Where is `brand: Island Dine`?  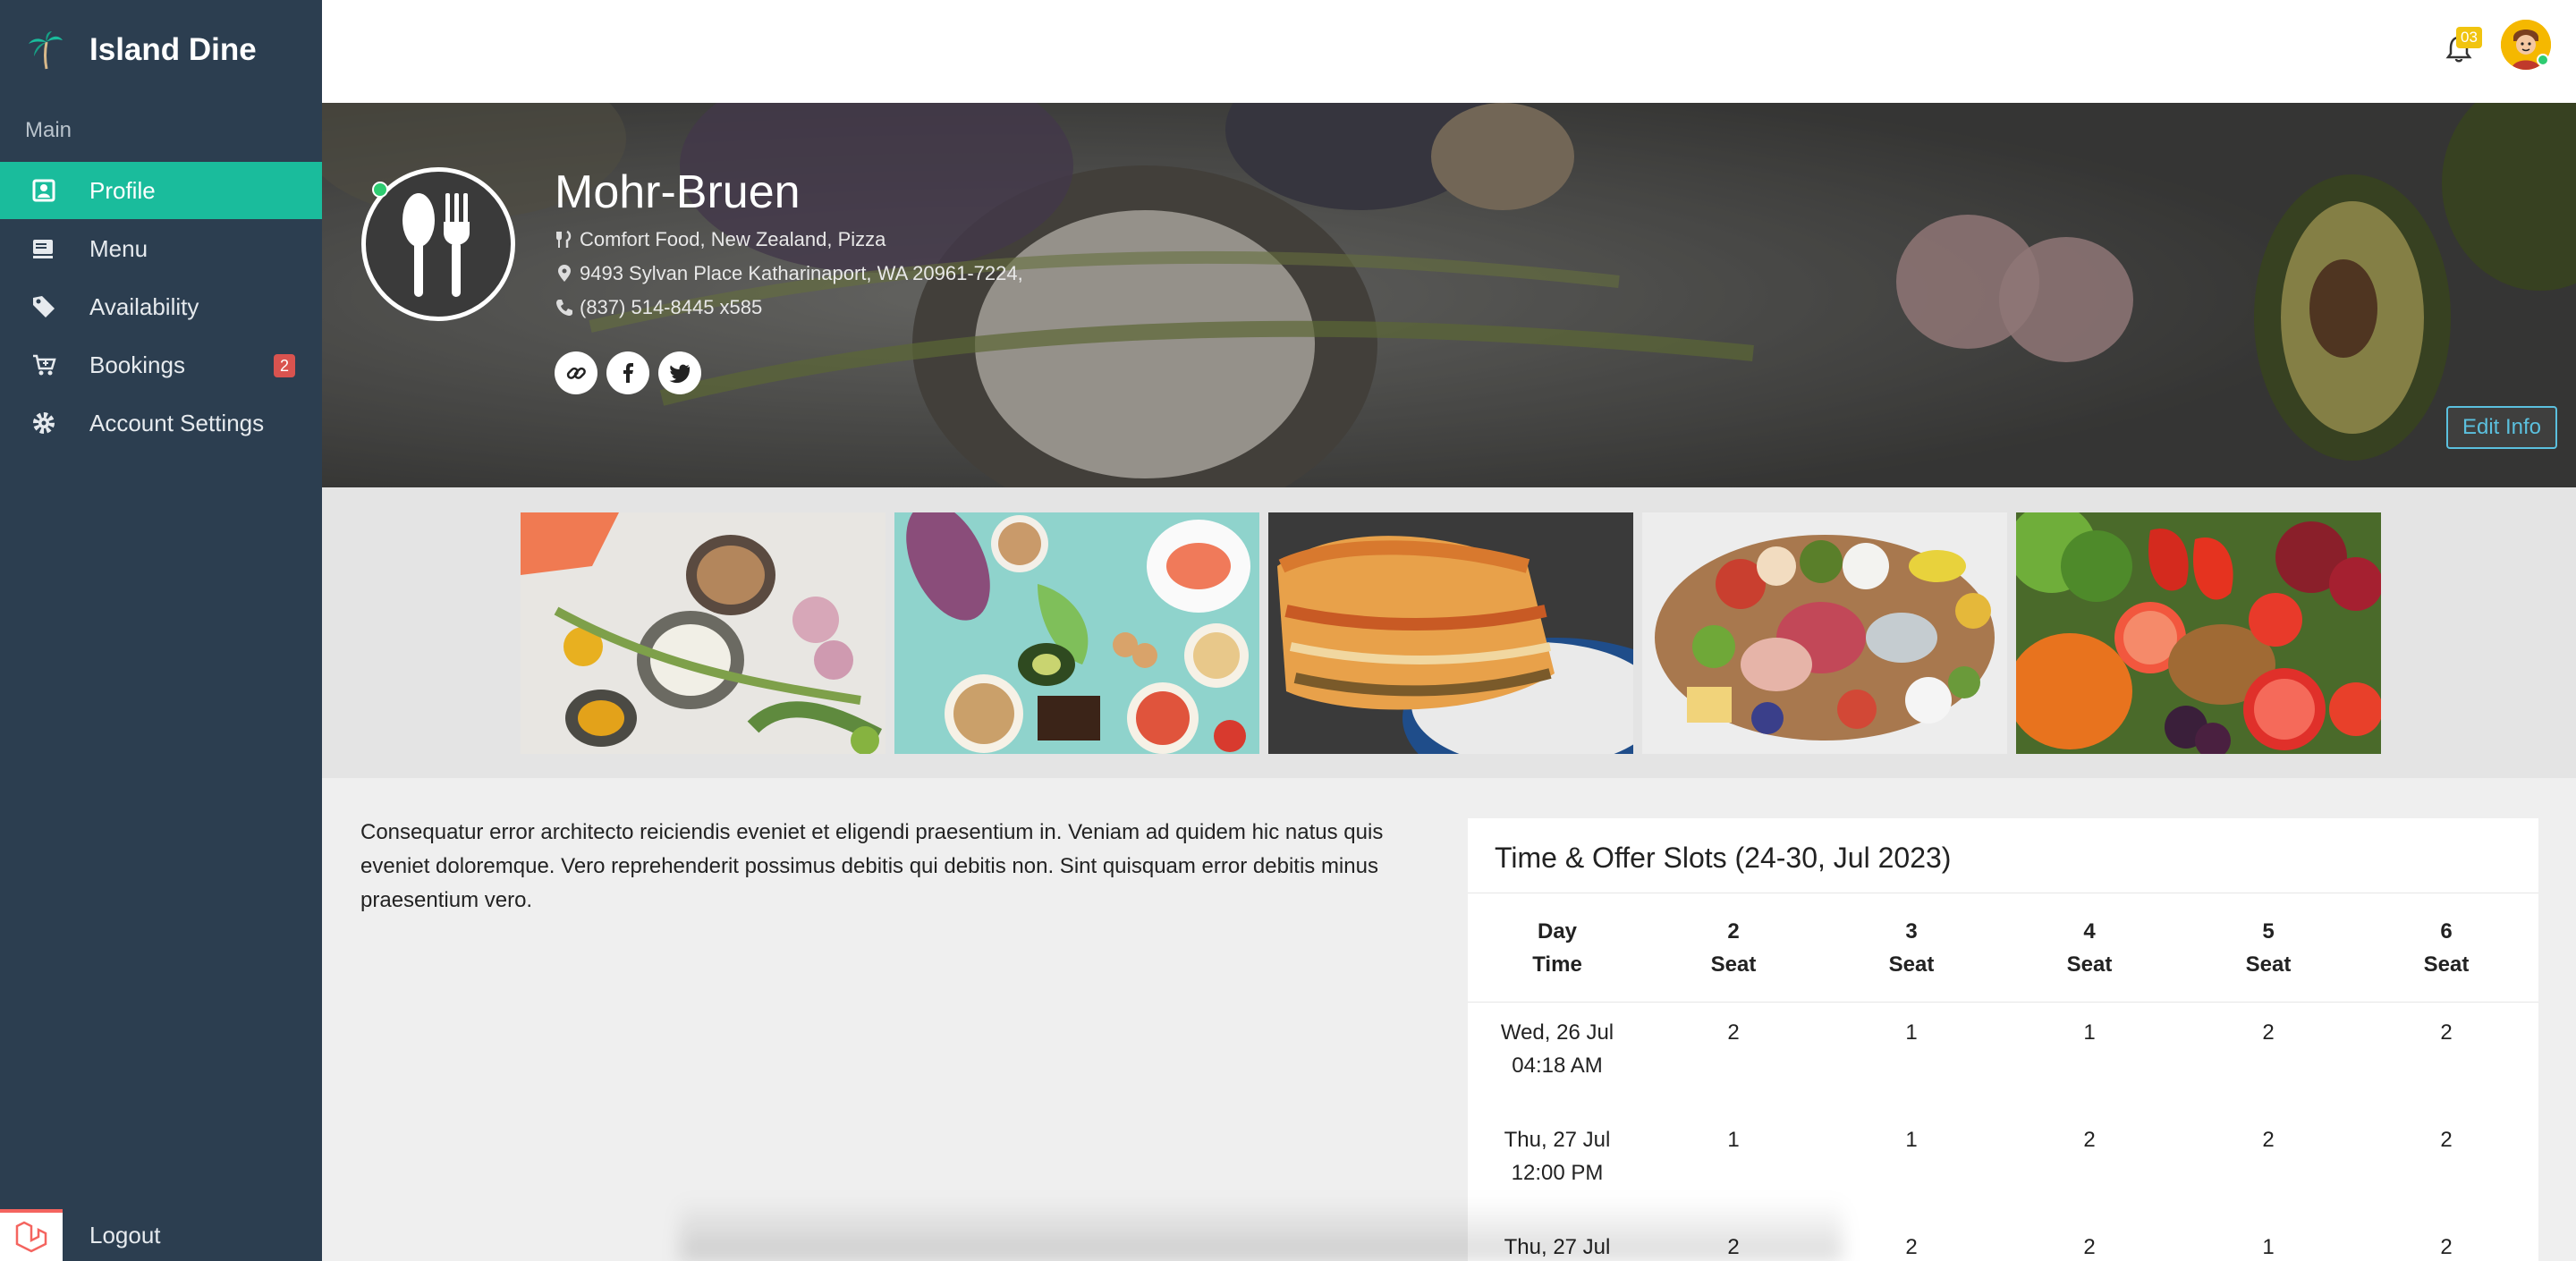 brand: Island Dine is located at coordinates (141, 50).